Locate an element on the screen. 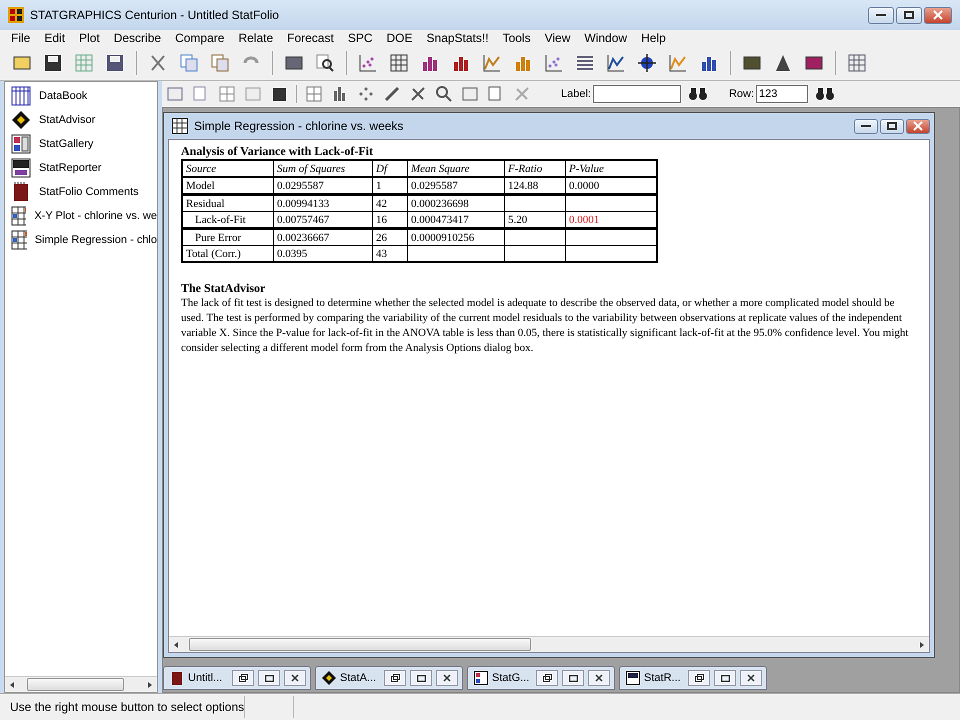 The height and width of the screenshot is (720, 960). menu-item: File is located at coordinates (21, 38).